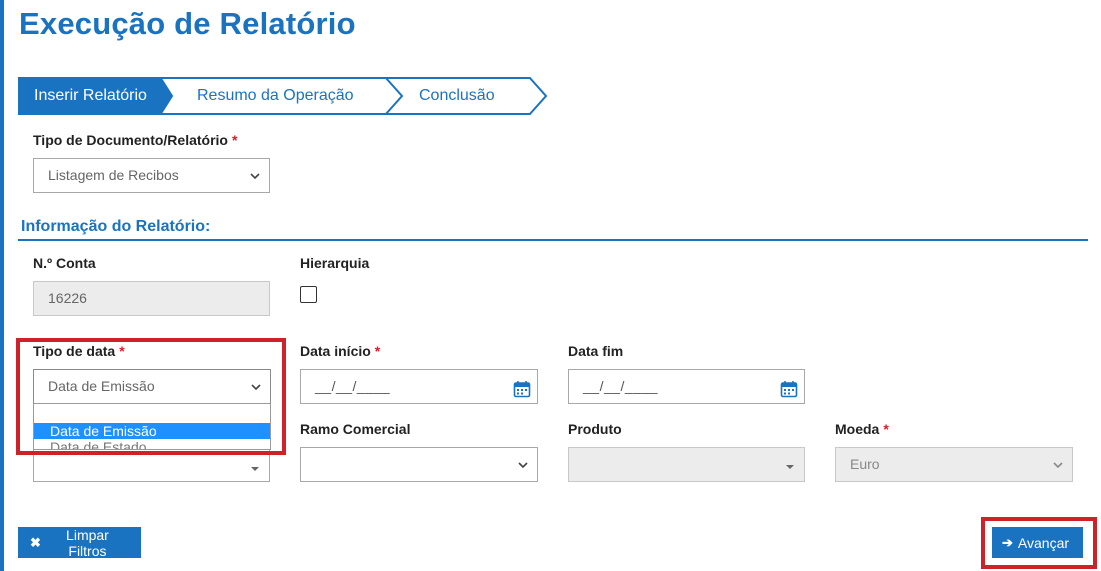 This screenshot has width=1101, height=571. Describe the element at coordinates (595, 429) in the screenshot. I see `product-label: Produto` at that location.